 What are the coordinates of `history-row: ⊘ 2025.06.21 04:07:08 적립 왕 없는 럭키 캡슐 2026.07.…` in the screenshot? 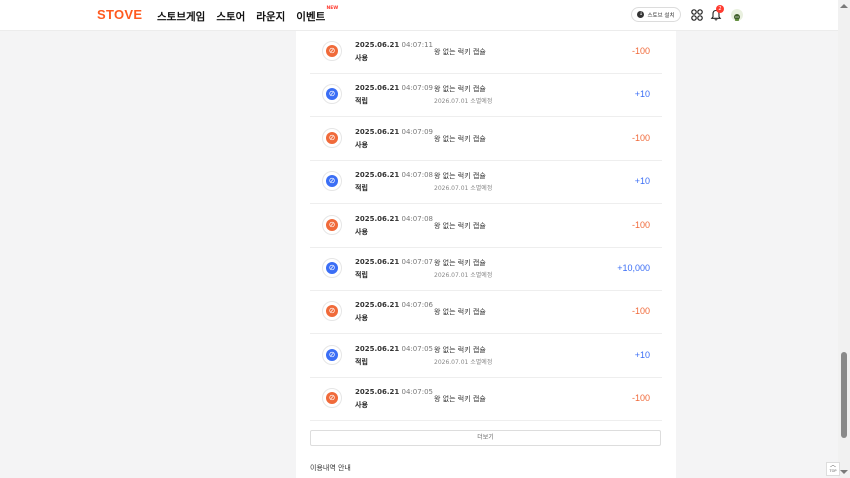 It's located at (486, 183).